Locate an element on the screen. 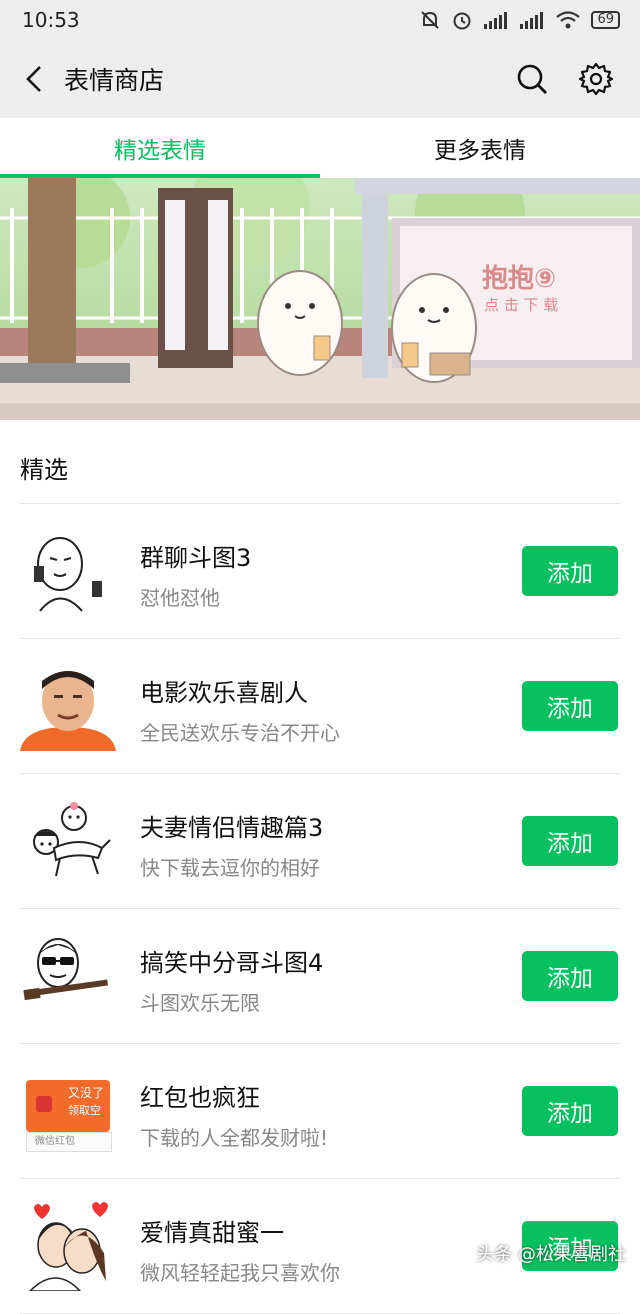  search-button is located at coordinates (532, 79).